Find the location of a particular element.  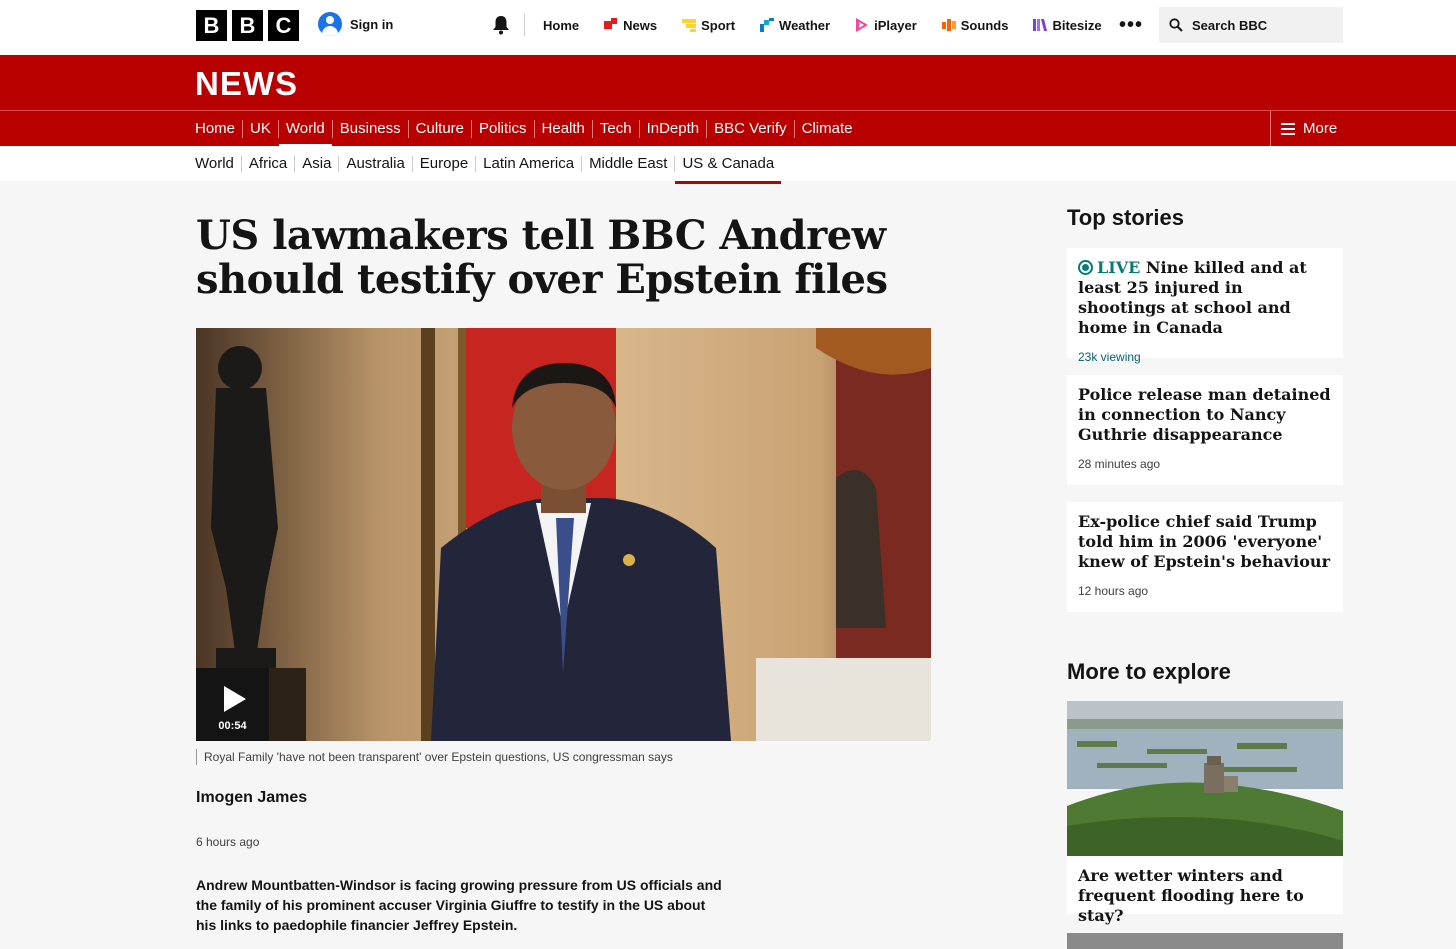

subnav-asia: Asia is located at coordinates (316, 163).